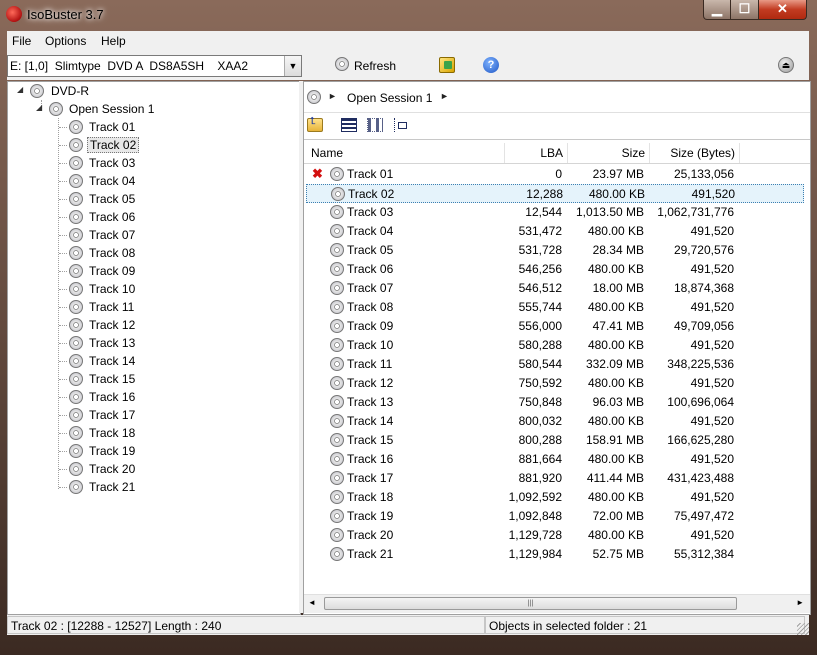 The image size is (817, 655). Describe the element at coordinates (153, 271) in the screenshot. I see `tree-item-track: Track 09` at that location.